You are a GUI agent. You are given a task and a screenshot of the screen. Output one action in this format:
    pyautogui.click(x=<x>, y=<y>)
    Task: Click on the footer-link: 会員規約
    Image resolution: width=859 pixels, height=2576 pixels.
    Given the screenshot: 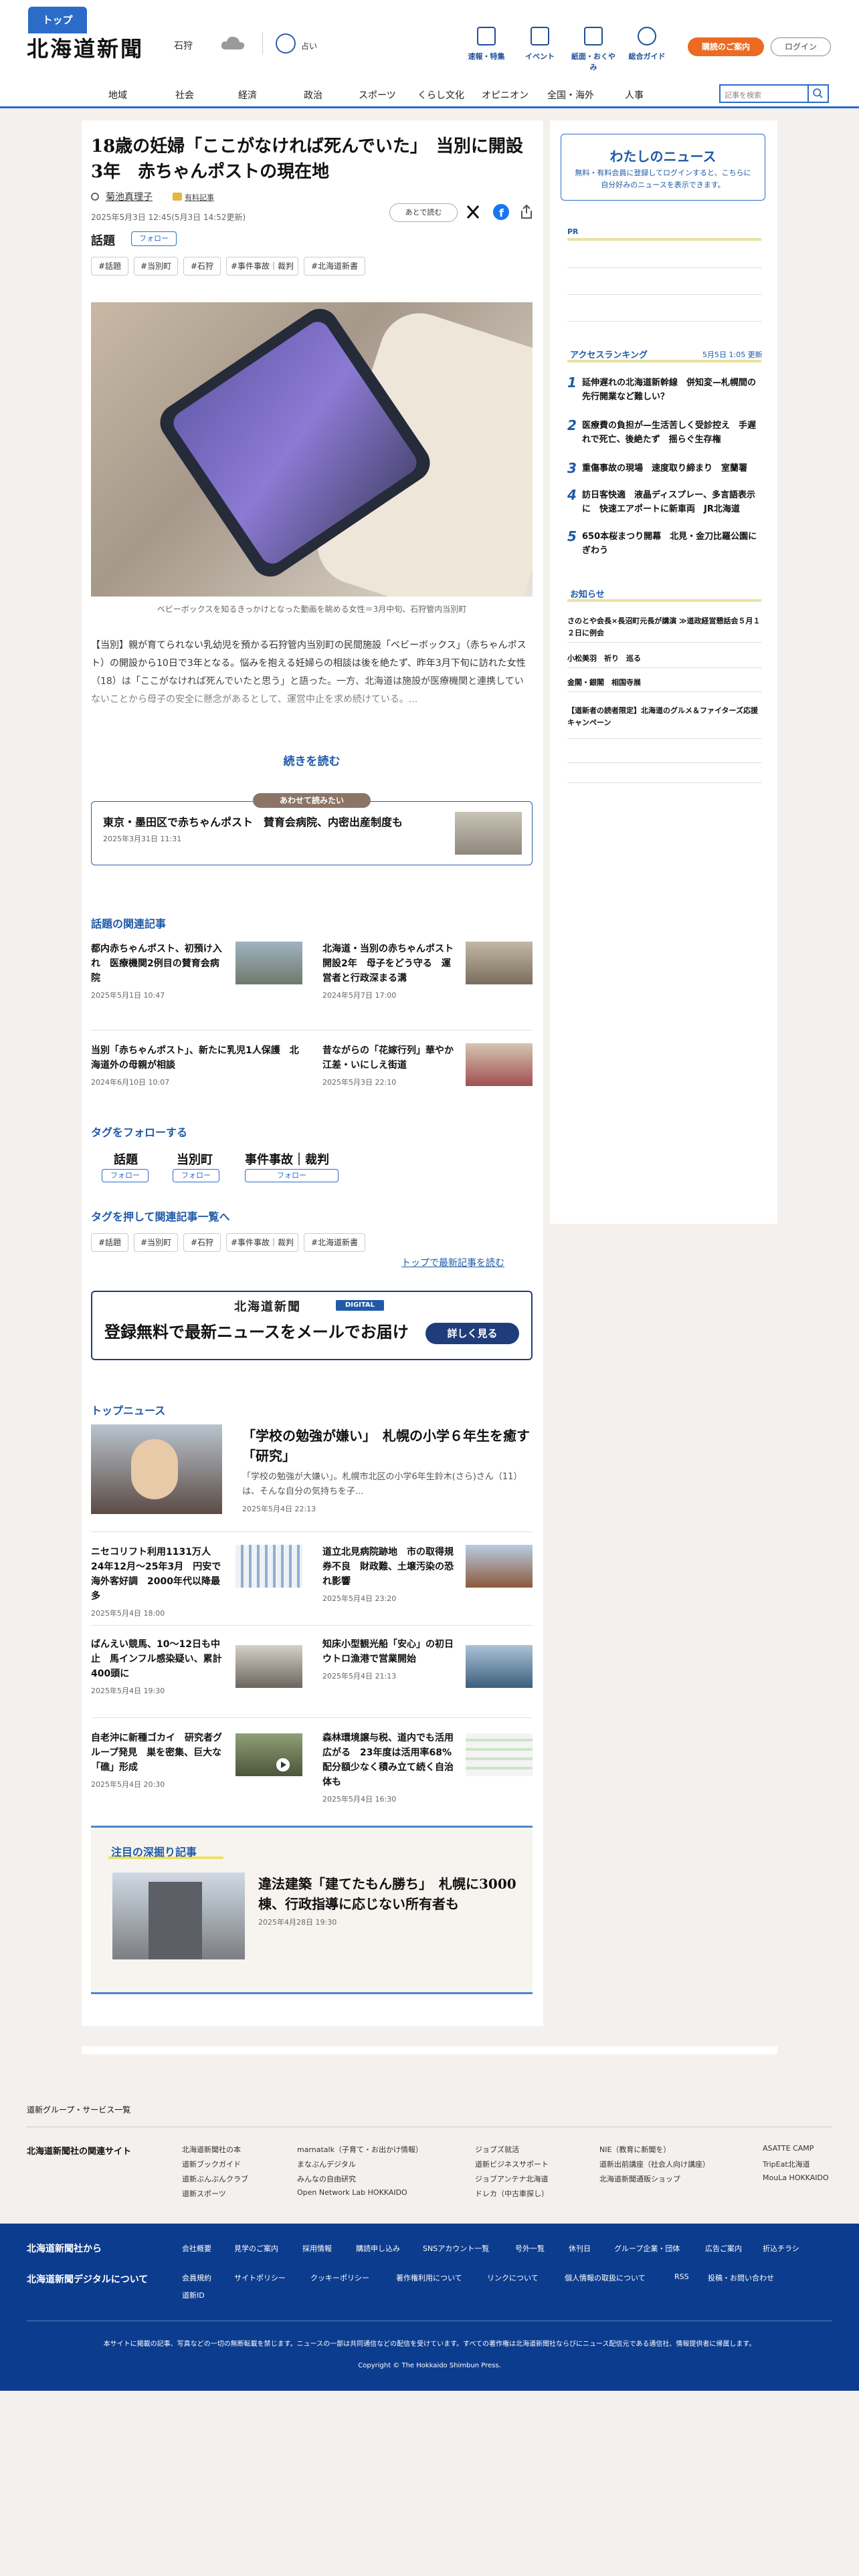 What is the action you would take?
    pyautogui.click(x=196, y=2277)
    